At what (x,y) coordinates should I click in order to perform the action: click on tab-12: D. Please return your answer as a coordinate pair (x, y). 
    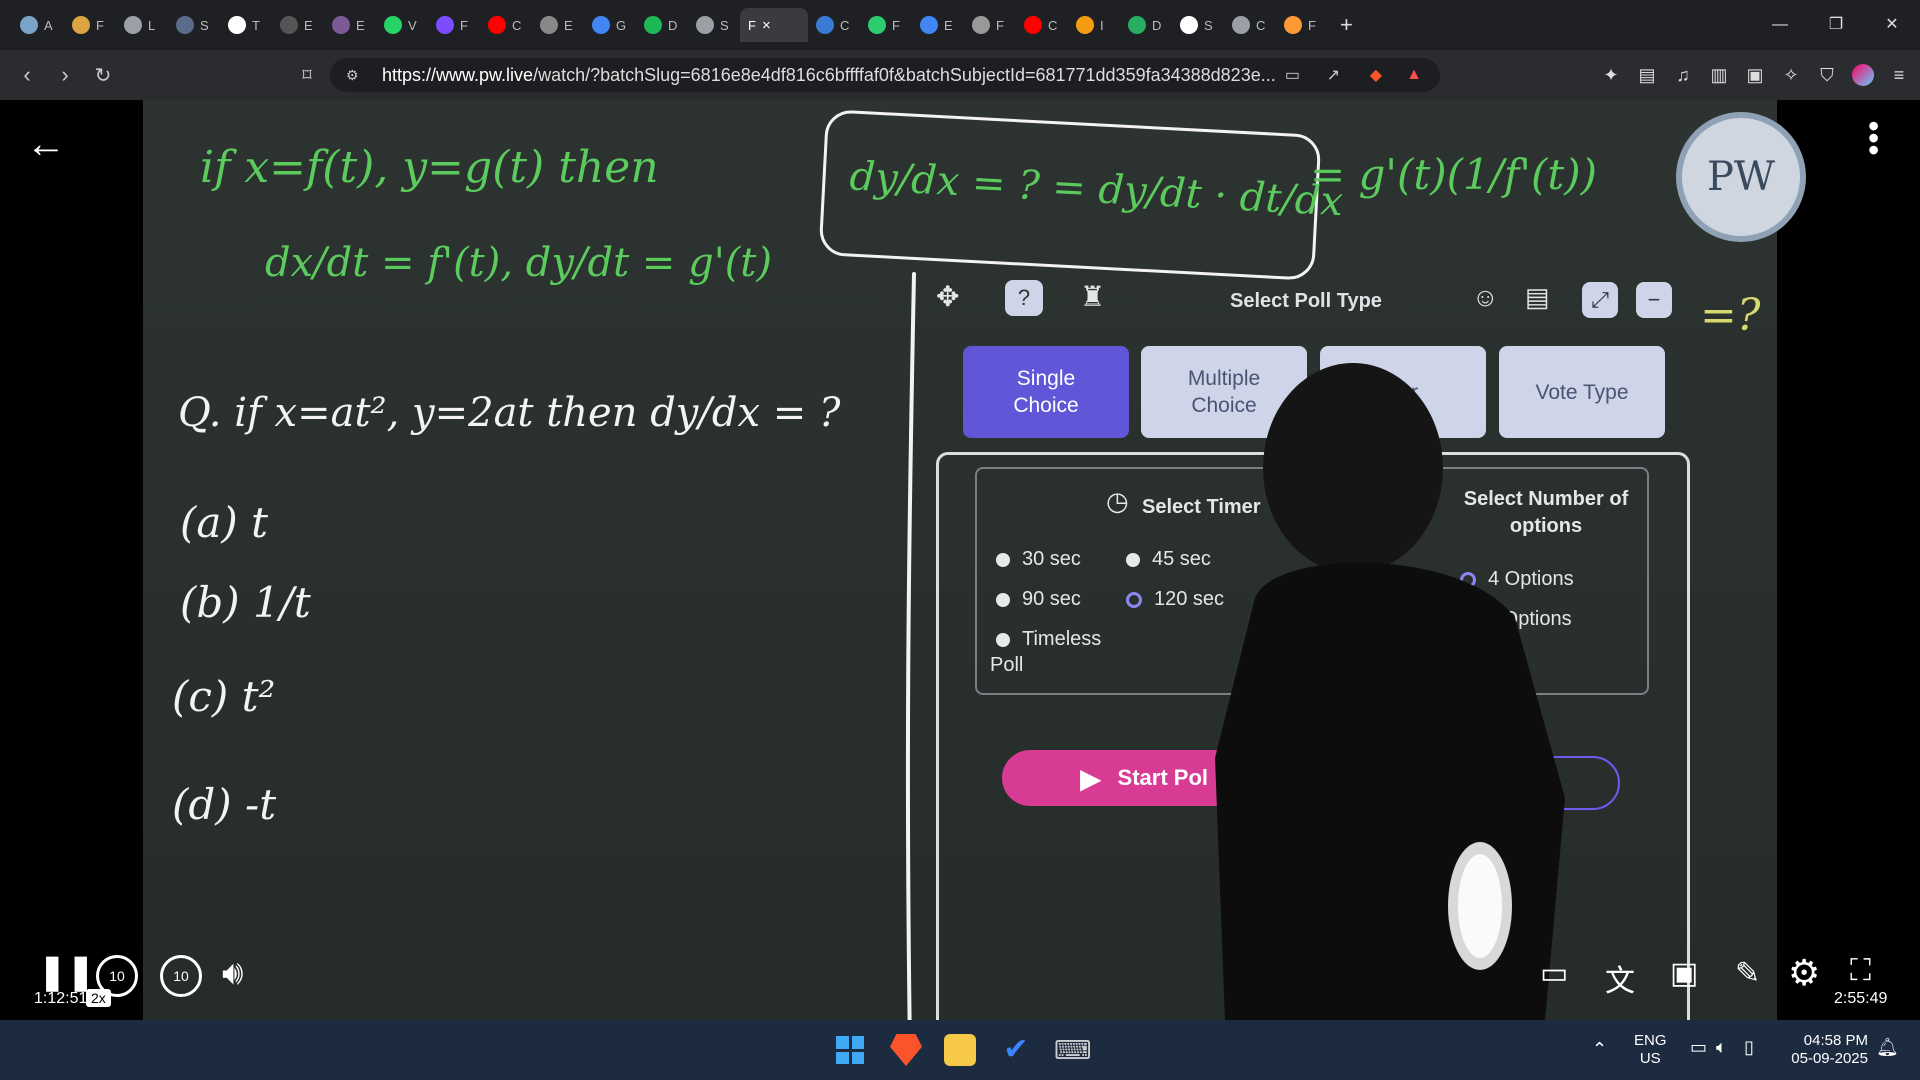
    Looking at the image, I should click on (662, 25).